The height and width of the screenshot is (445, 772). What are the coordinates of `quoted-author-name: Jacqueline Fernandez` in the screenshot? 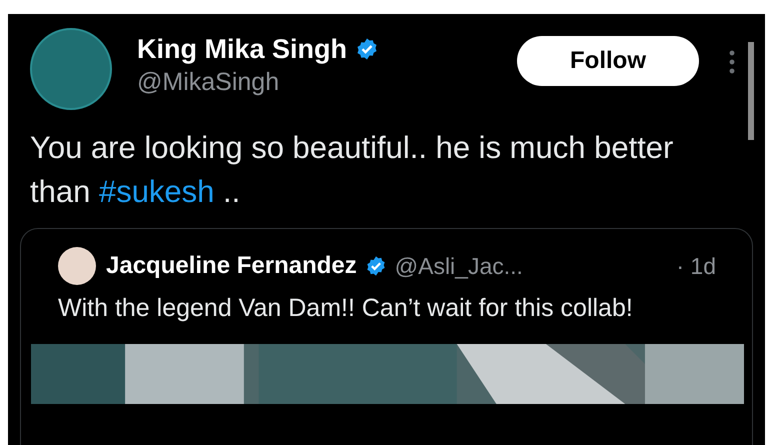 It's located at (231, 266).